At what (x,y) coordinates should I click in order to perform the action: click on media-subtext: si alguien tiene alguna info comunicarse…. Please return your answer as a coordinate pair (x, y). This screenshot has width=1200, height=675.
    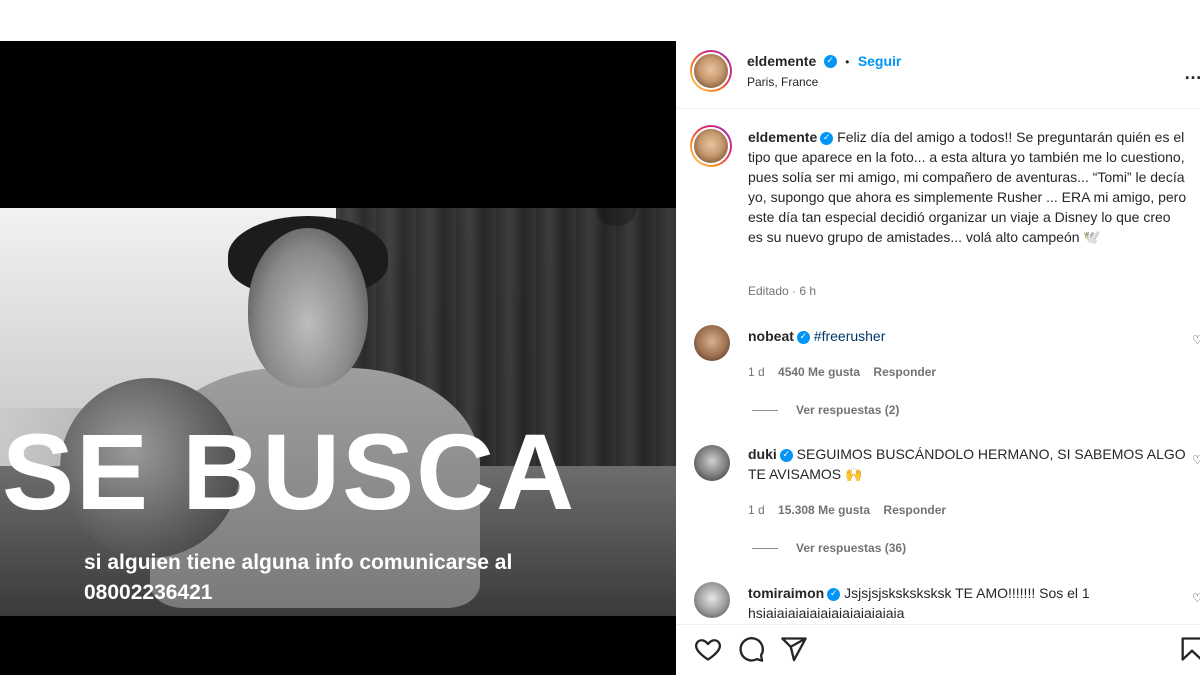
    Looking at the image, I should click on (298, 578).